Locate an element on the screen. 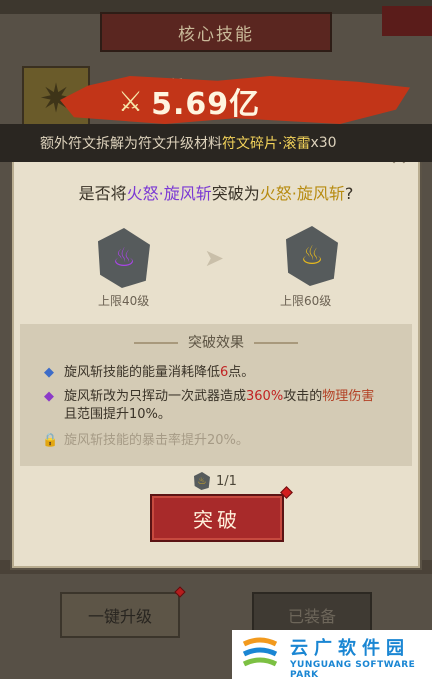 The height and width of the screenshot is (679, 432). from-rune-stone: ♨ is located at coordinates (124, 258).